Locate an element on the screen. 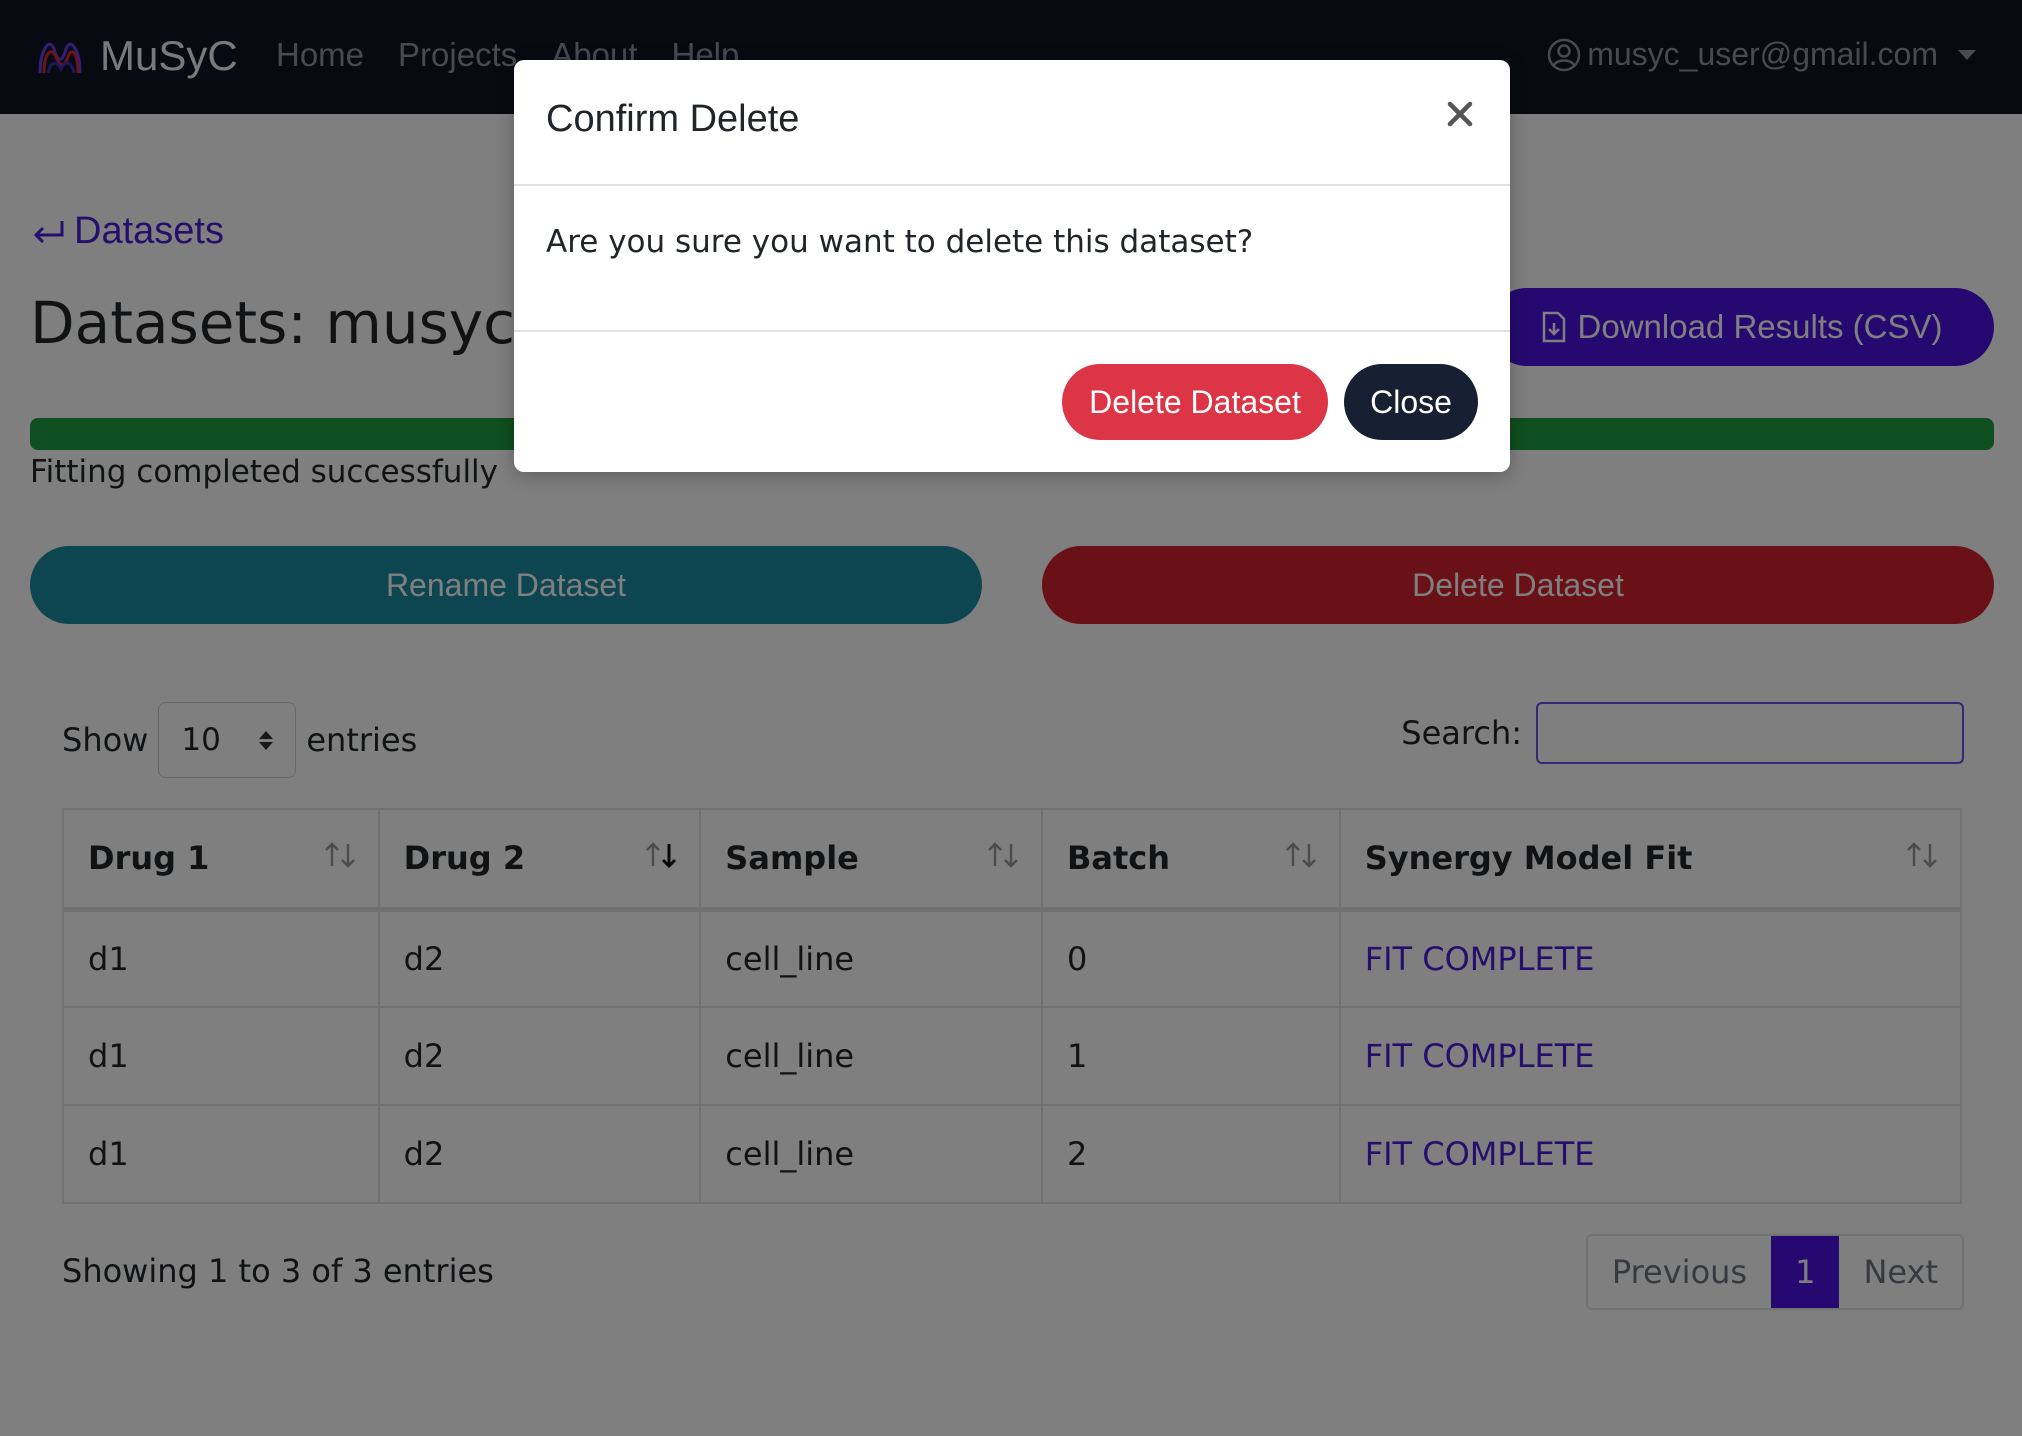 This screenshot has height=1436, width=2022. modal-footer: Delete Dataset Close is located at coordinates (1012, 401).